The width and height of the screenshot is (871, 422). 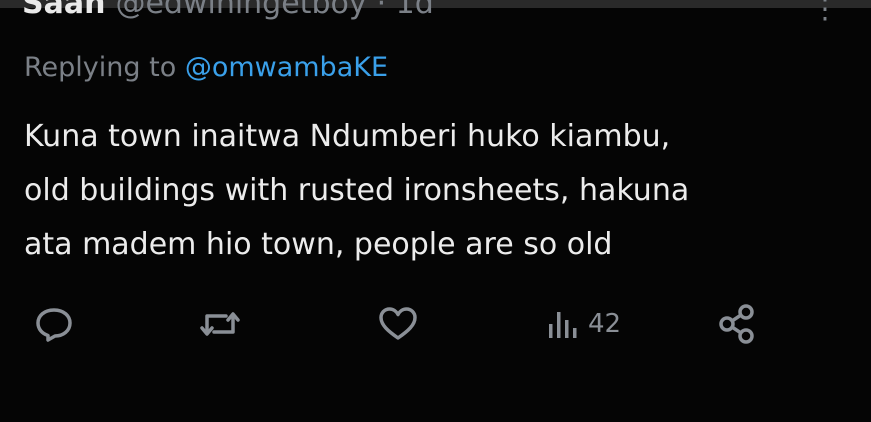 What do you see at coordinates (826, 12) in the screenshot?
I see `more-options-icon: ⋮` at bounding box center [826, 12].